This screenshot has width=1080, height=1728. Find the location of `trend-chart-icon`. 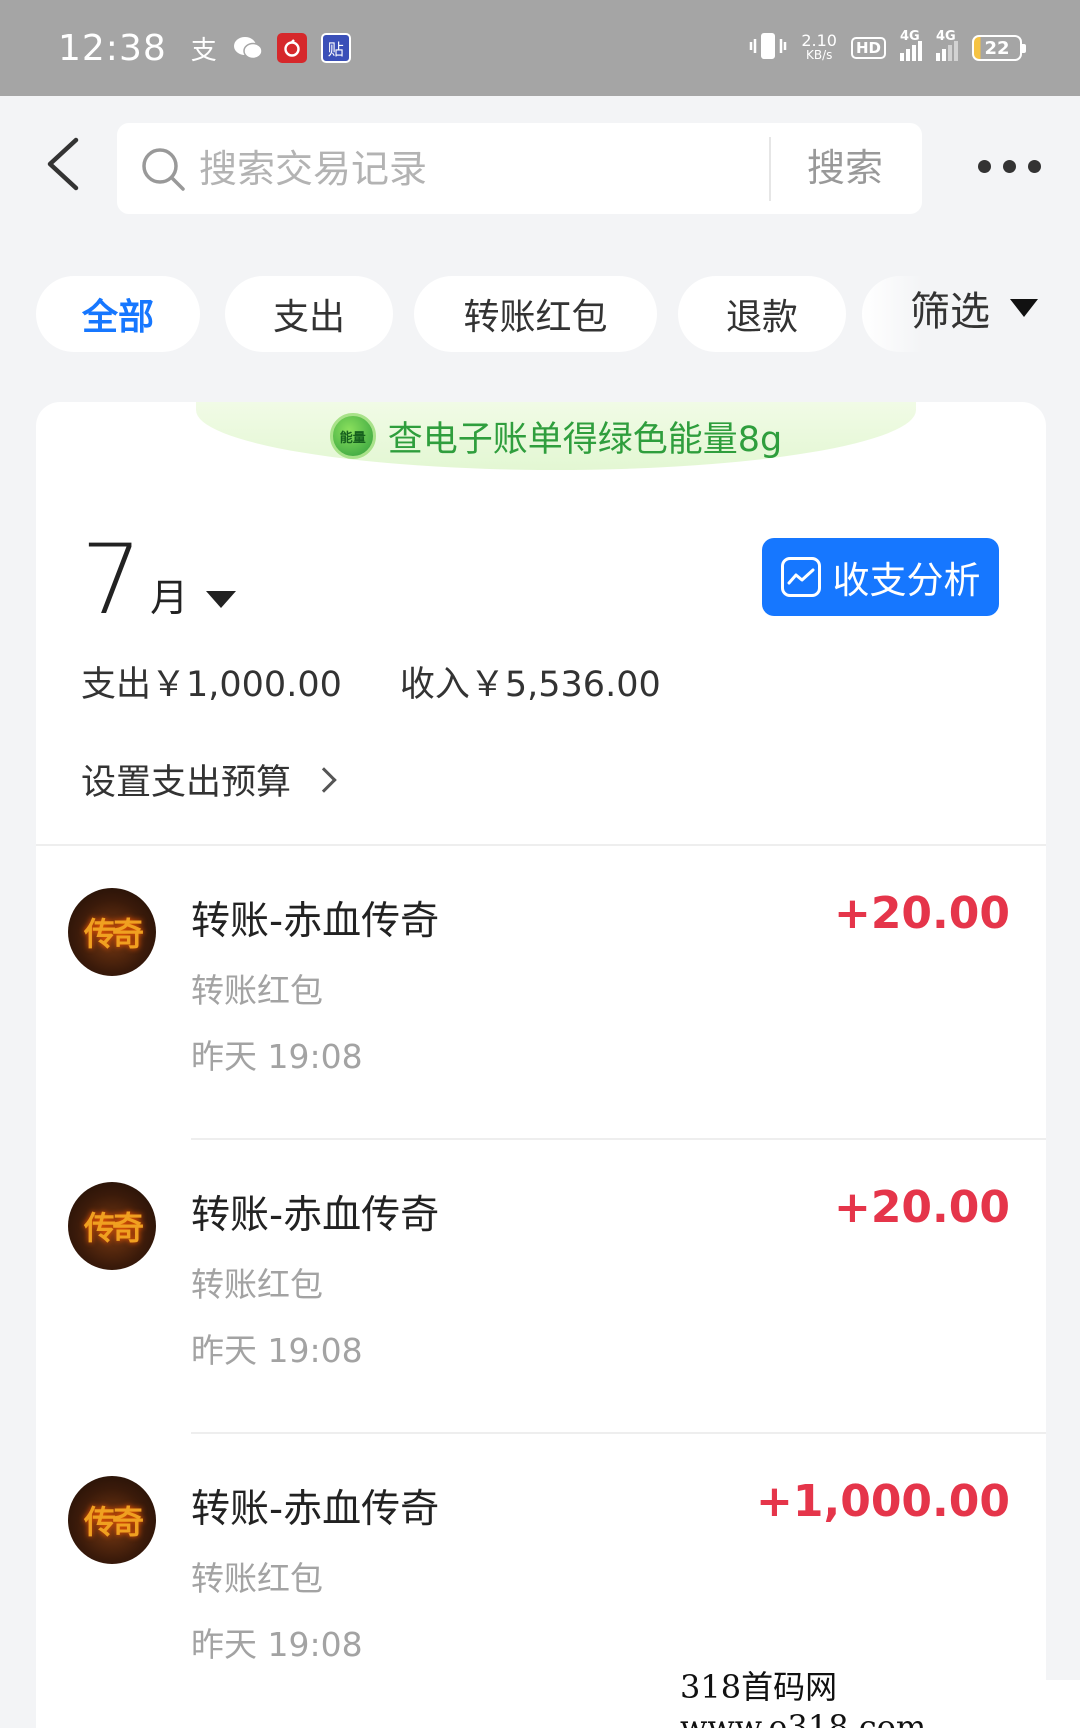

trend-chart-icon is located at coordinates (800, 577).